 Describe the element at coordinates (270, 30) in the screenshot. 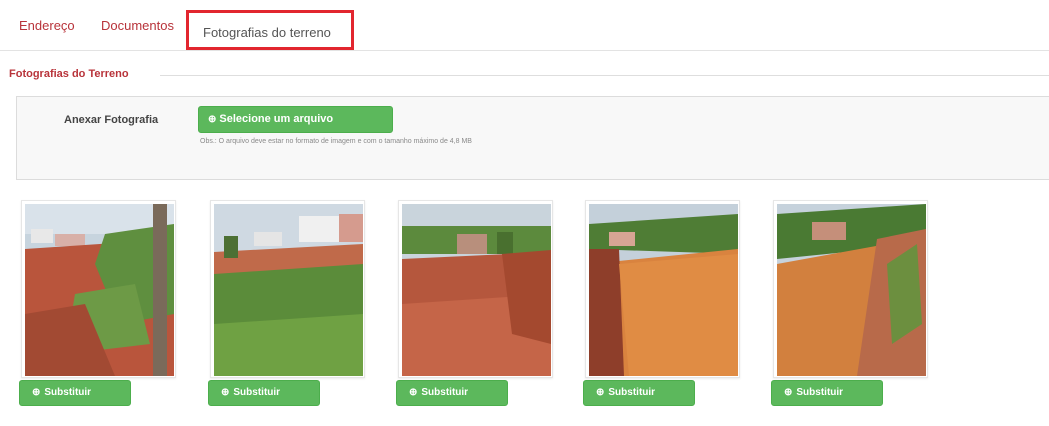

I see `tab-fotografias: Fotografias do terreno` at that location.